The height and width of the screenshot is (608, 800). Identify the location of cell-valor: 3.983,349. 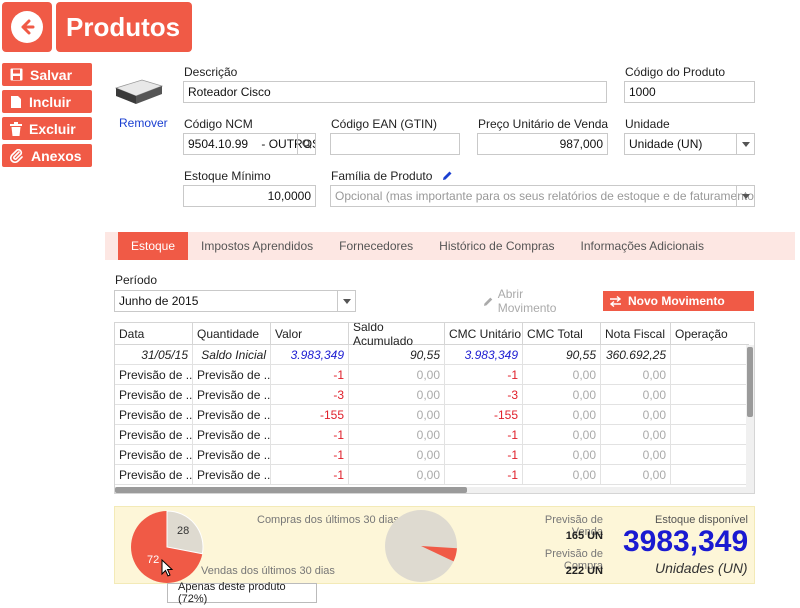
(310, 355).